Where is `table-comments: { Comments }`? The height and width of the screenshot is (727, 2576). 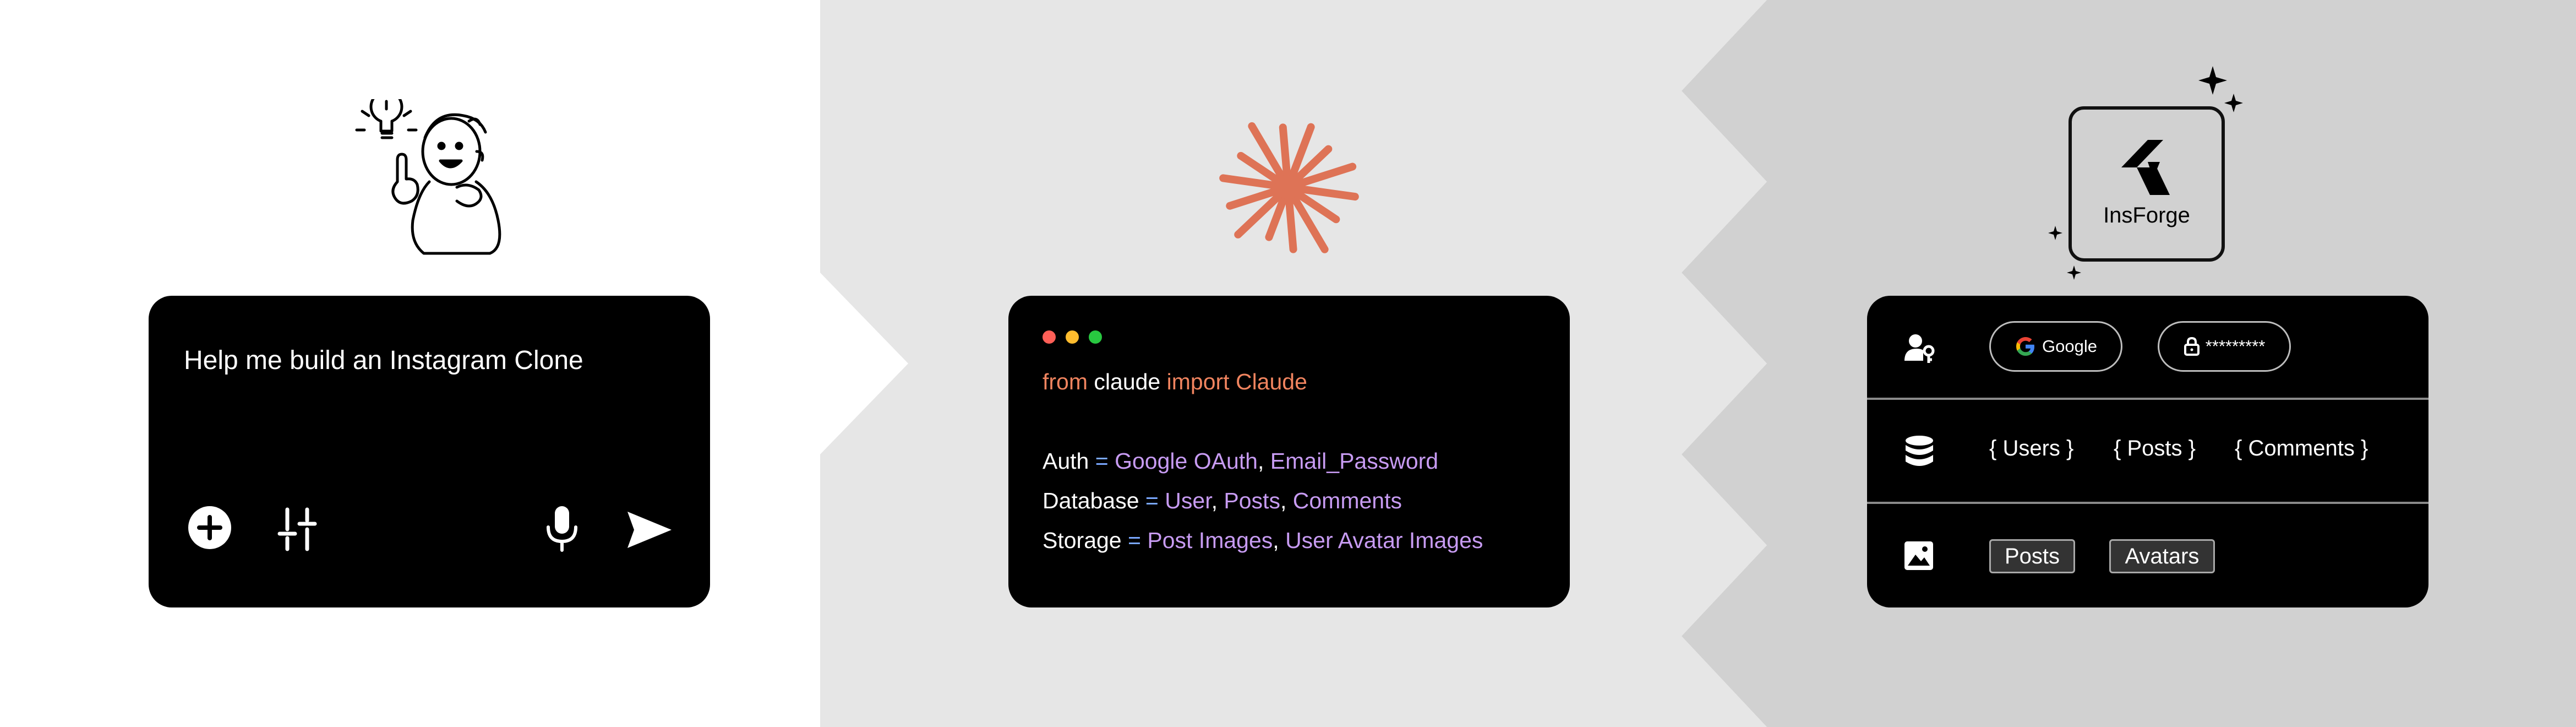 table-comments: { Comments } is located at coordinates (2301, 448).